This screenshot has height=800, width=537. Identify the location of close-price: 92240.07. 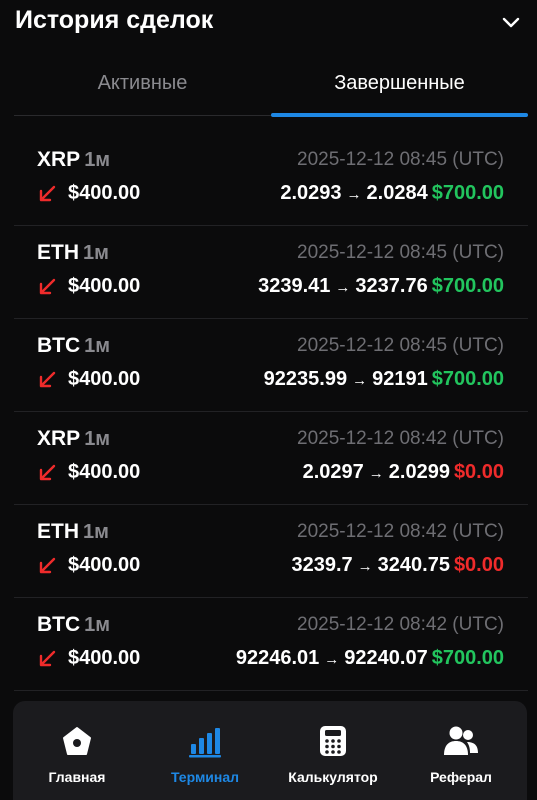
(386, 658).